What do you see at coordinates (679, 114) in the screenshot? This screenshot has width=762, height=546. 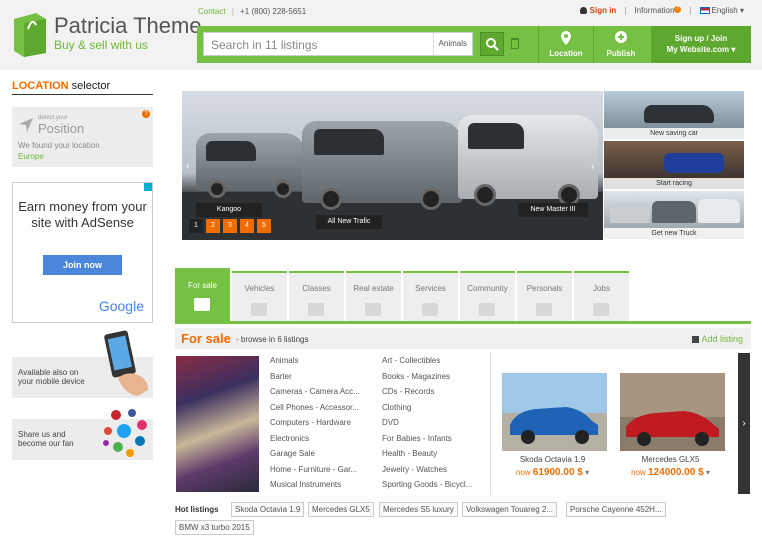 I see `thumb-car-shape` at bounding box center [679, 114].